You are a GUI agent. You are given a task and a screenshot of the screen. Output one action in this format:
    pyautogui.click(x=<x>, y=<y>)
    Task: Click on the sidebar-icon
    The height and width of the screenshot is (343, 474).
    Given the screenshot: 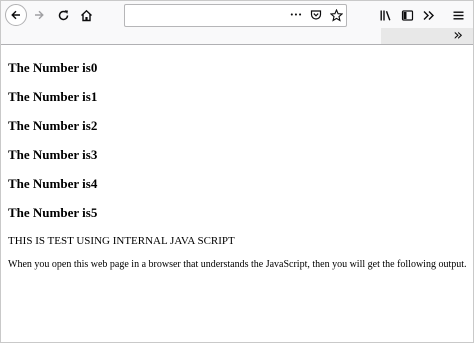 What is the action you would take?
    pyautogui.click(x=407, y=15)
    